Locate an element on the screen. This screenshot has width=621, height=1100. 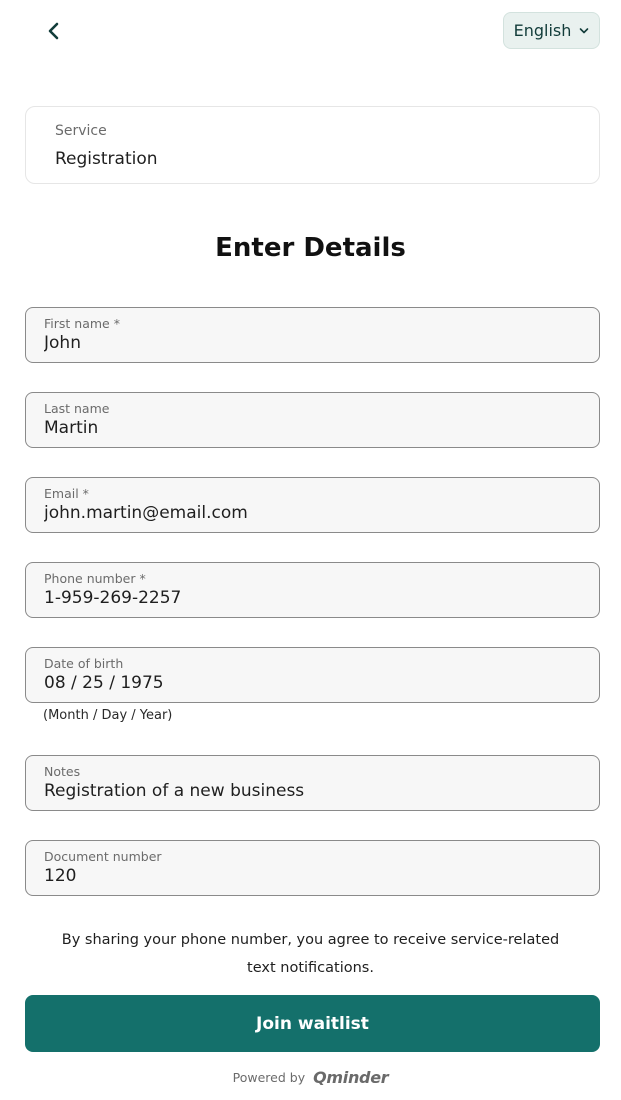
date-of-birth-hint: (Month / Day / Year) is located at coordinates (108, 715).